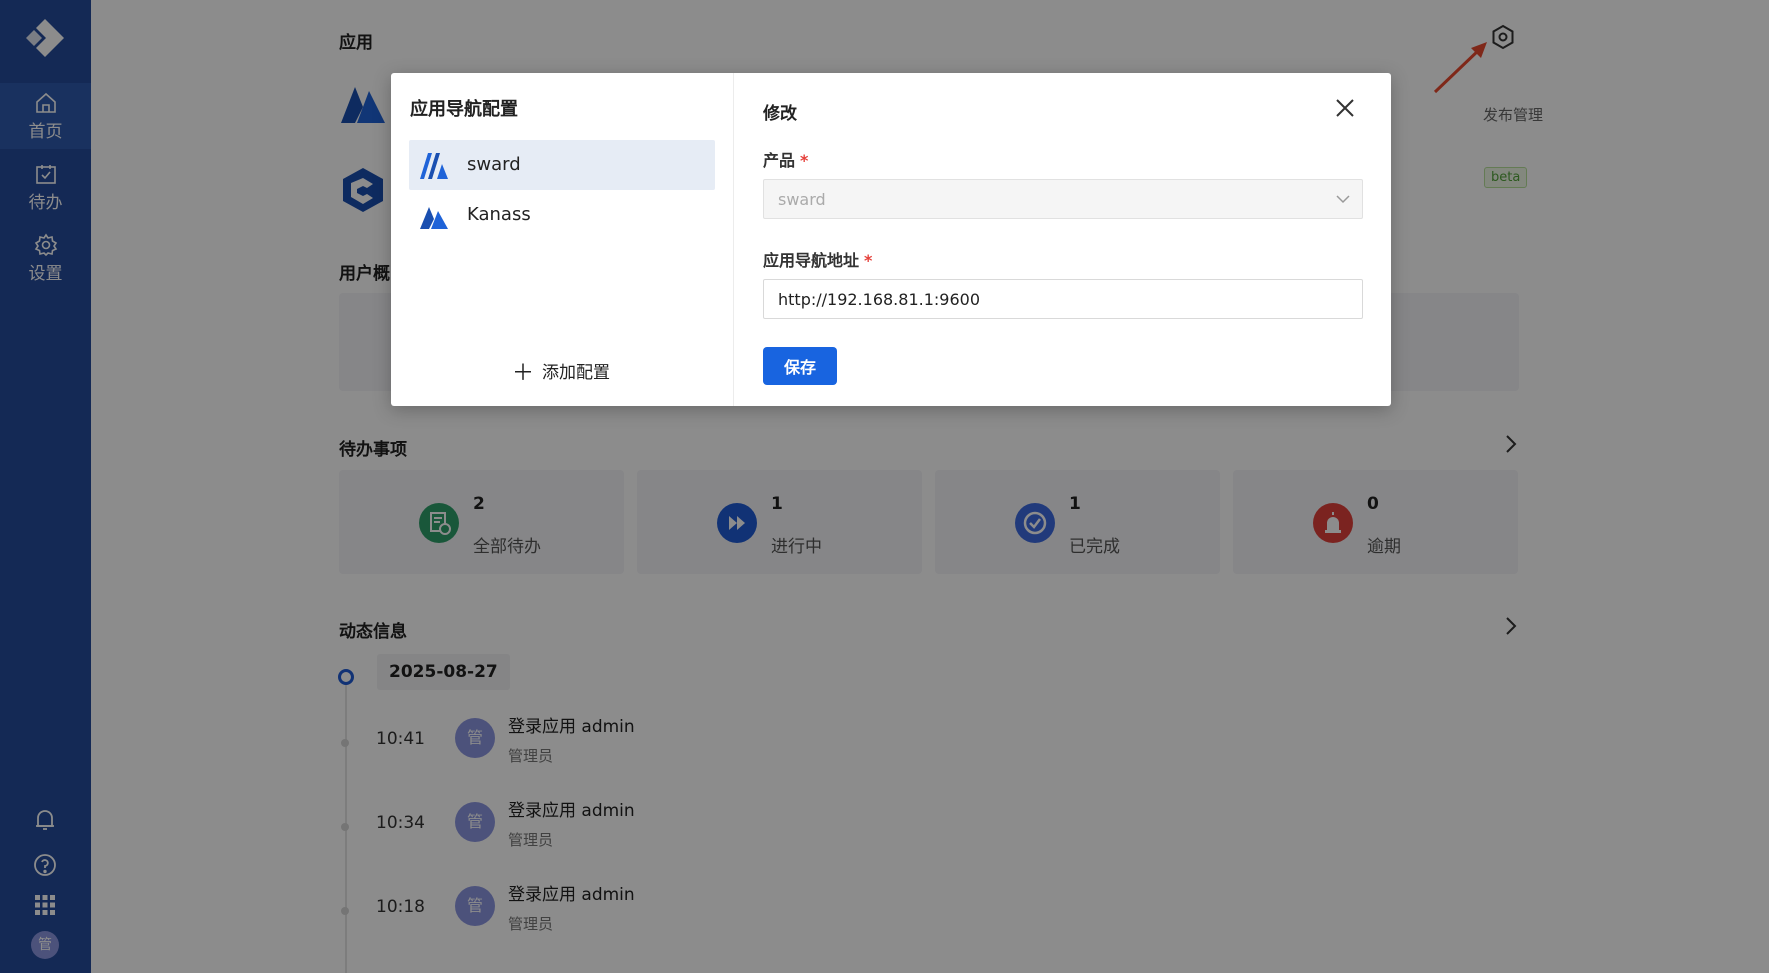  I want to click on plus-icon: ＋, so click(523, 373).